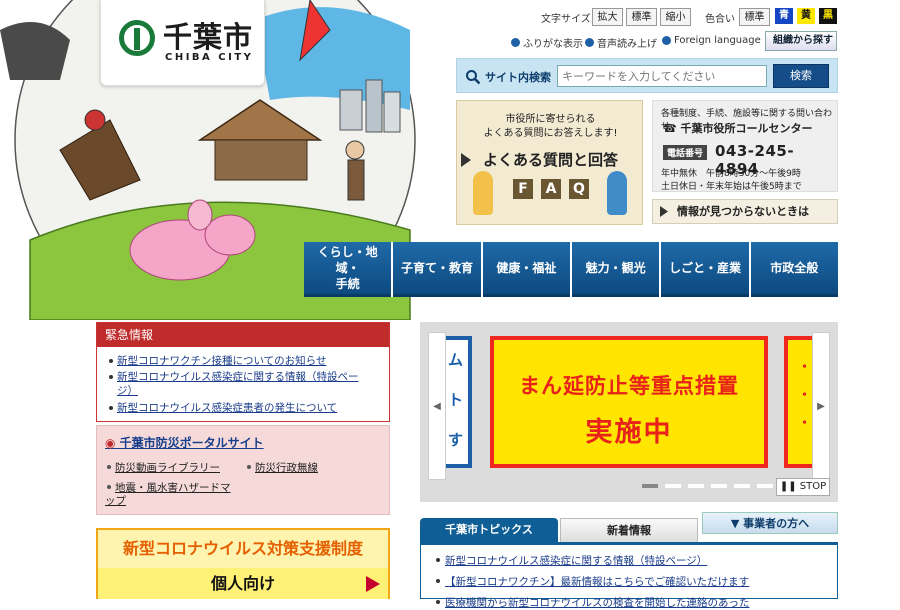  What do you see at coordinates (373, 584) in the screenshot?
I see `triangle-right-icon` at bounding box center [373, 584].